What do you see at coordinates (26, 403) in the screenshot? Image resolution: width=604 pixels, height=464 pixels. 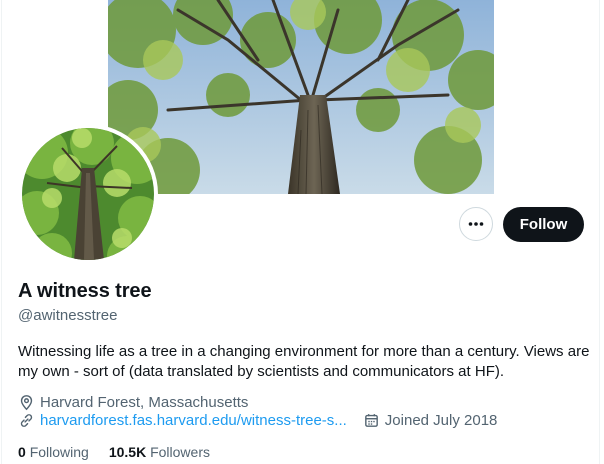 I see `location-pin-icon` at bounding box center [26, 403].